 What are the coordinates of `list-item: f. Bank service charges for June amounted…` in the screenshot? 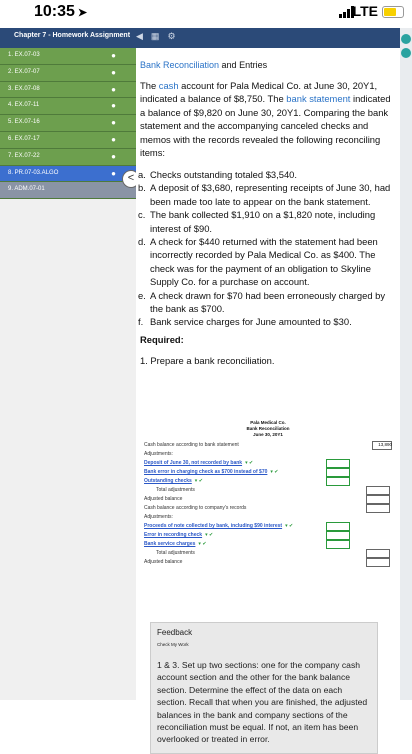 It's located at (245, 322).